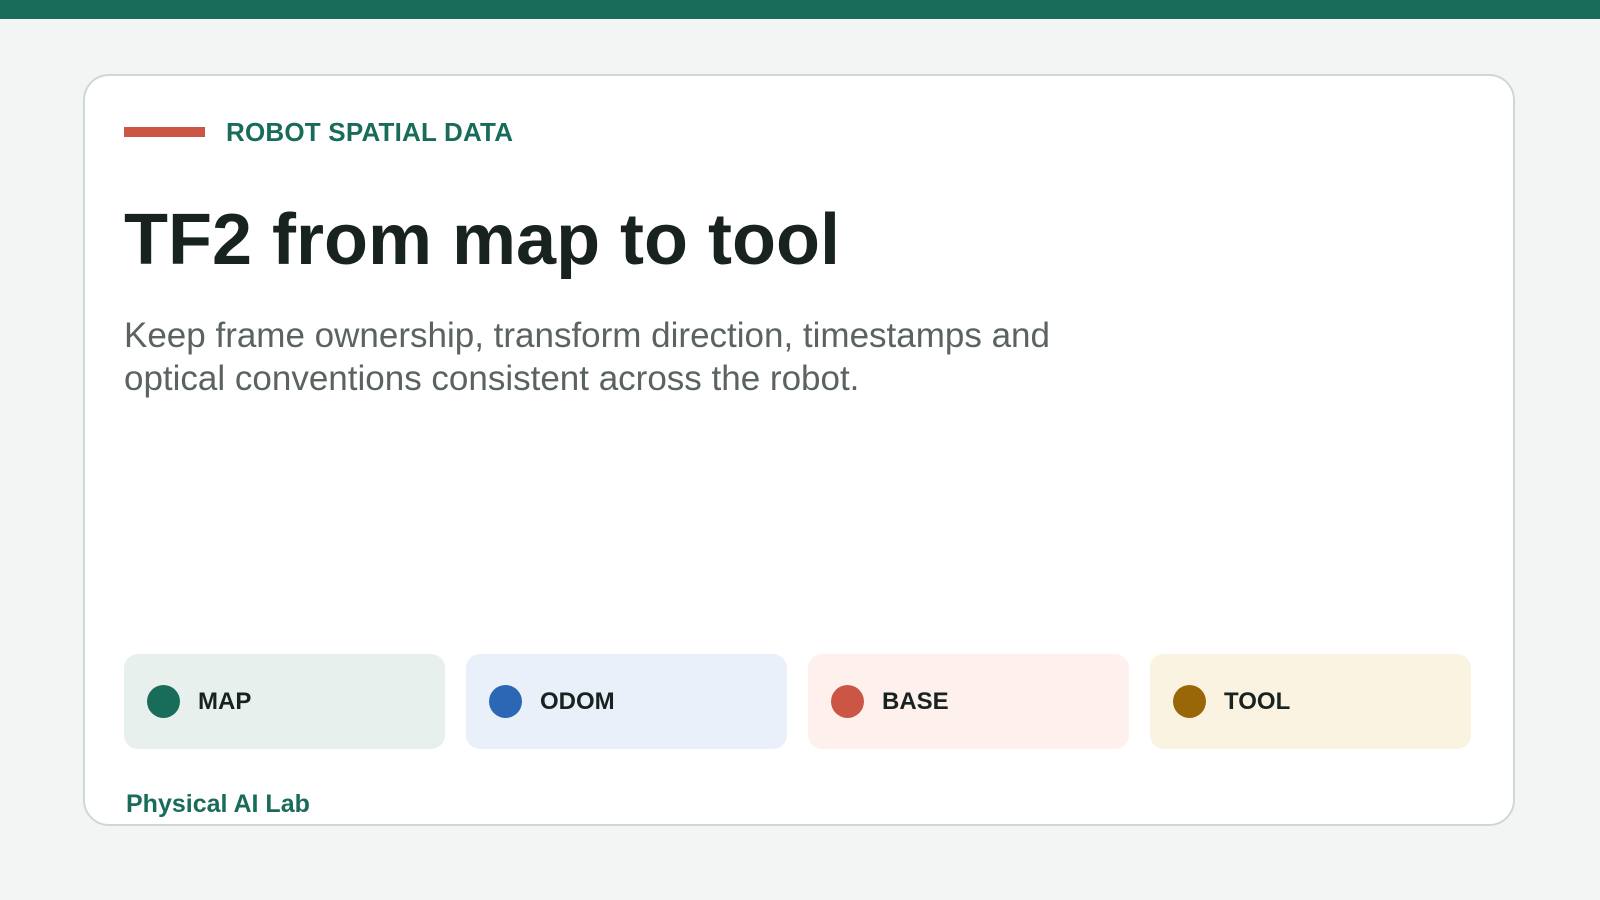 This screenshot has height=900, width=1600. I want to click on frame-label: TOOL, so click(1257, 701).